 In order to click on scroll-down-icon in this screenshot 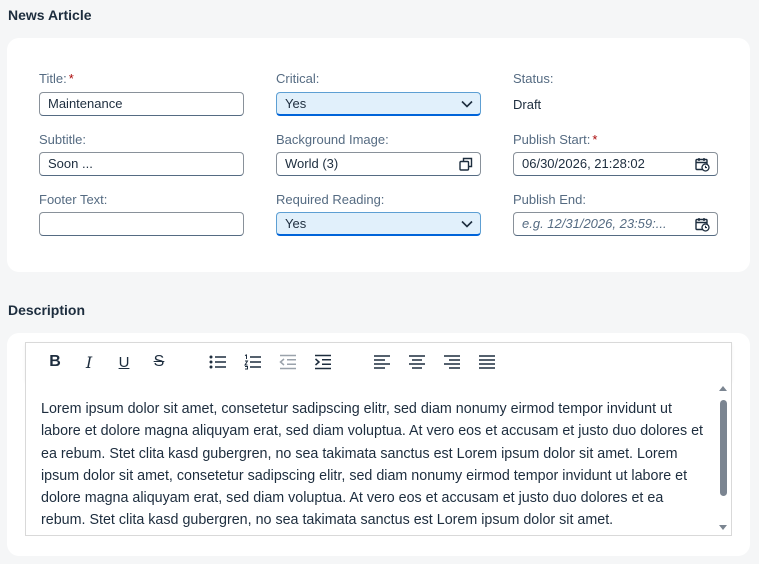, I will do `click(723, 528)`.